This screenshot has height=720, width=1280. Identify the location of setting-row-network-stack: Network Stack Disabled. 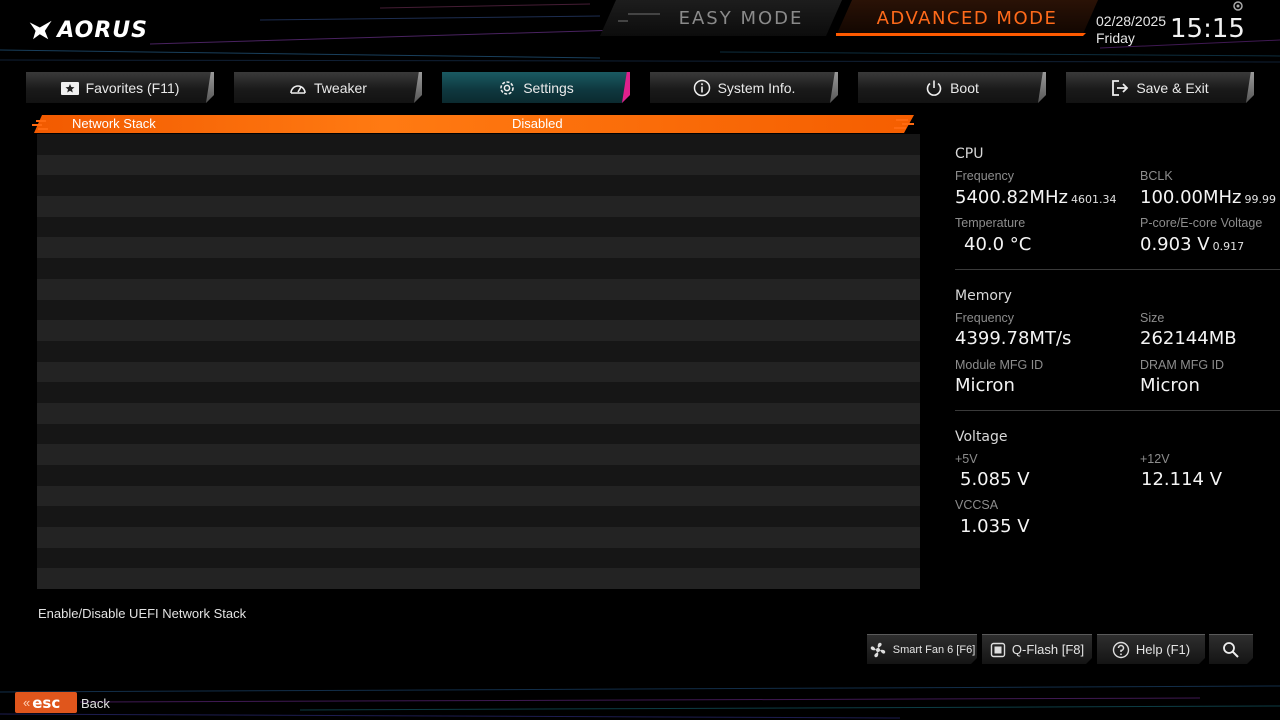
(474, 124).